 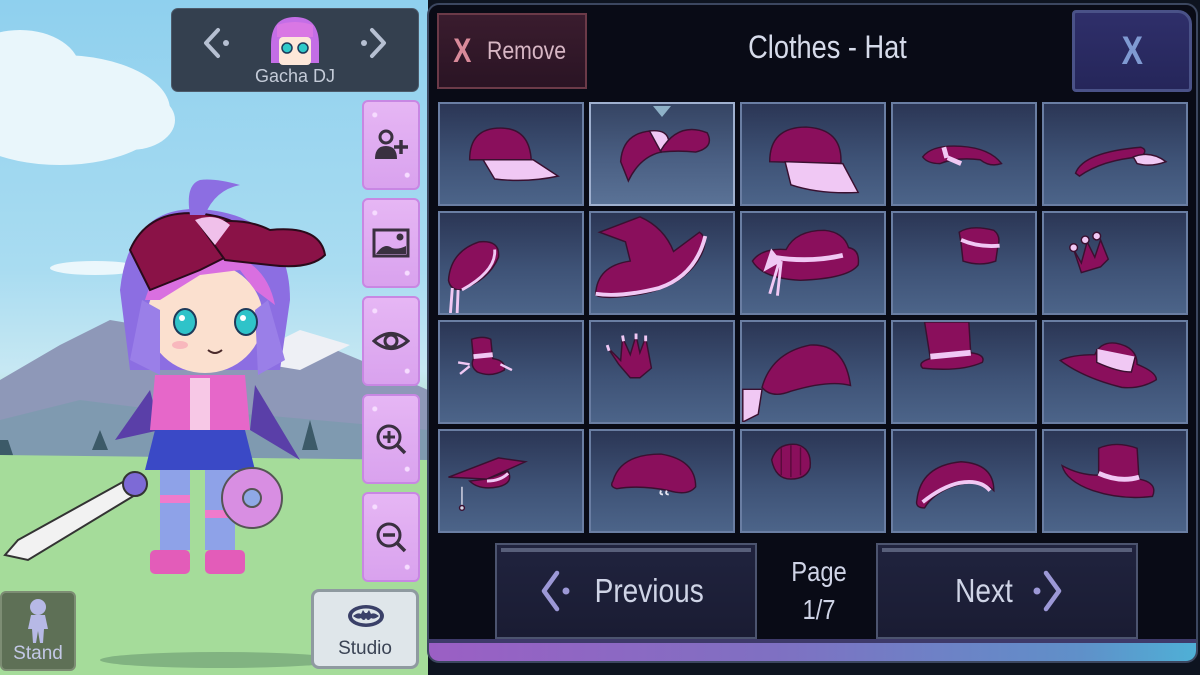 I want to click on hat-item-knit-beanie, so click(x=813, y=481).